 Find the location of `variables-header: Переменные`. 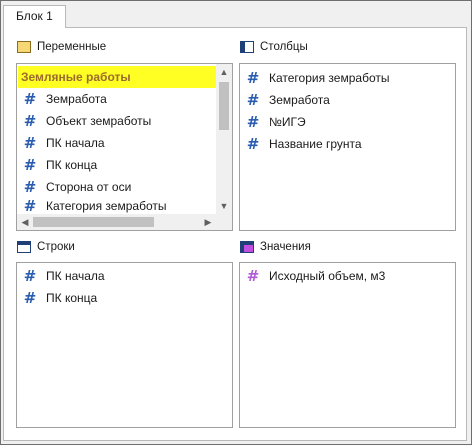

variables-header: Переменные is located at coordinates (61, 47).